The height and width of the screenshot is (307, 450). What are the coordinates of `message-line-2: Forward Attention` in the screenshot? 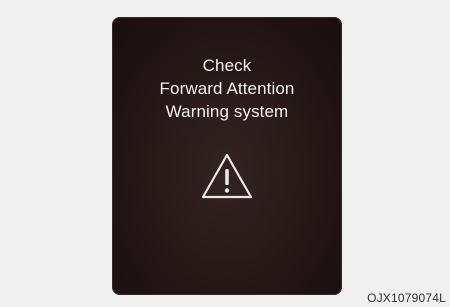 It's located at (227, 88).